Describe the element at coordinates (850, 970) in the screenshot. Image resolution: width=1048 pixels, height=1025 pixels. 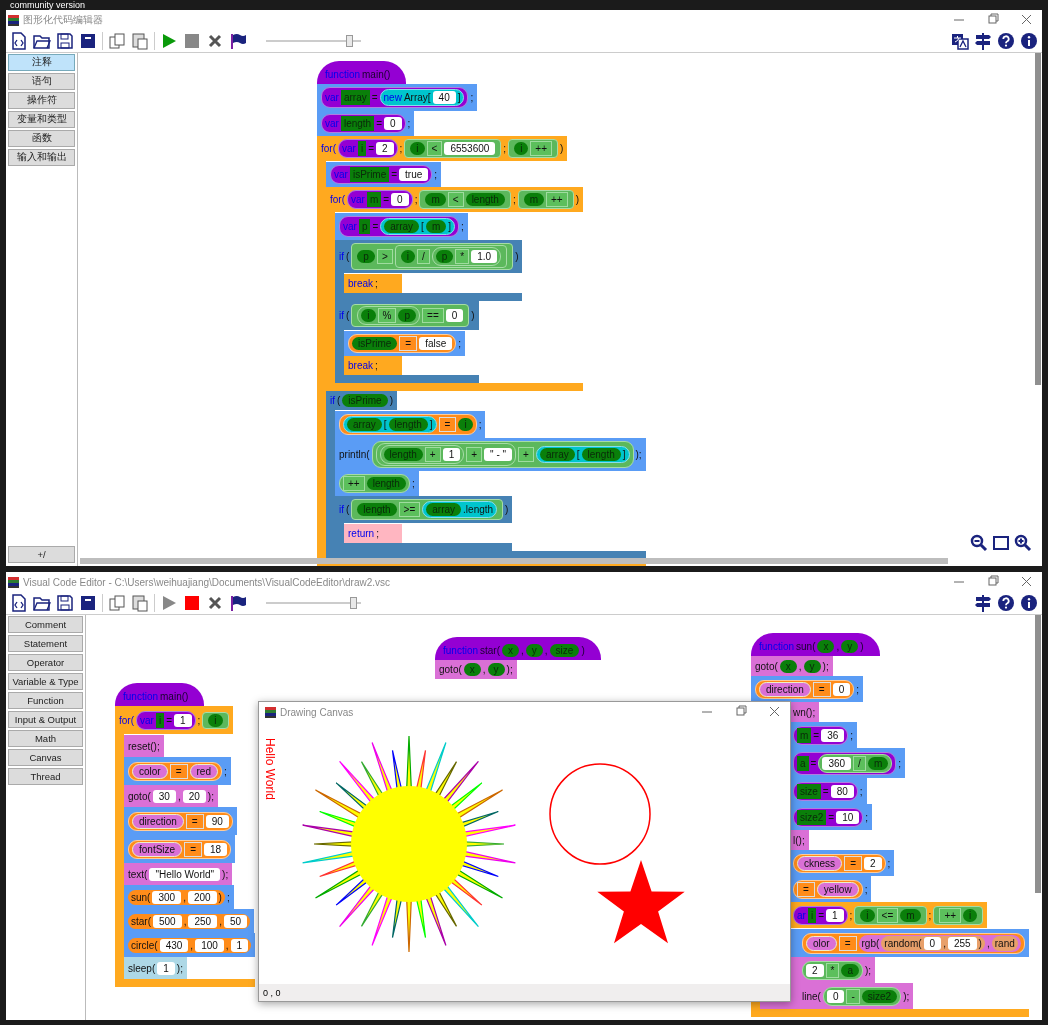
I see `variable-pill: a` at that location.